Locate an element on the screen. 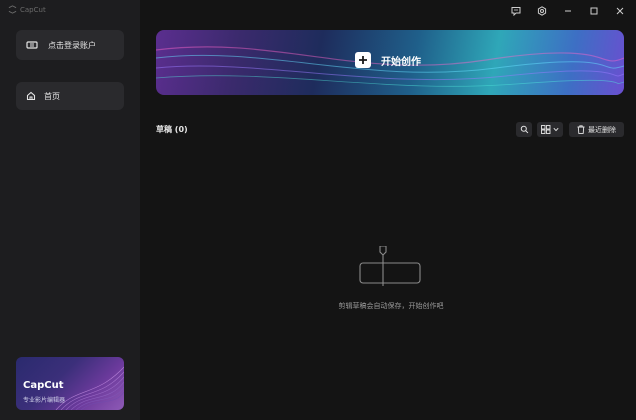  capcut-logo-icon is located at coordinates (12, 9).